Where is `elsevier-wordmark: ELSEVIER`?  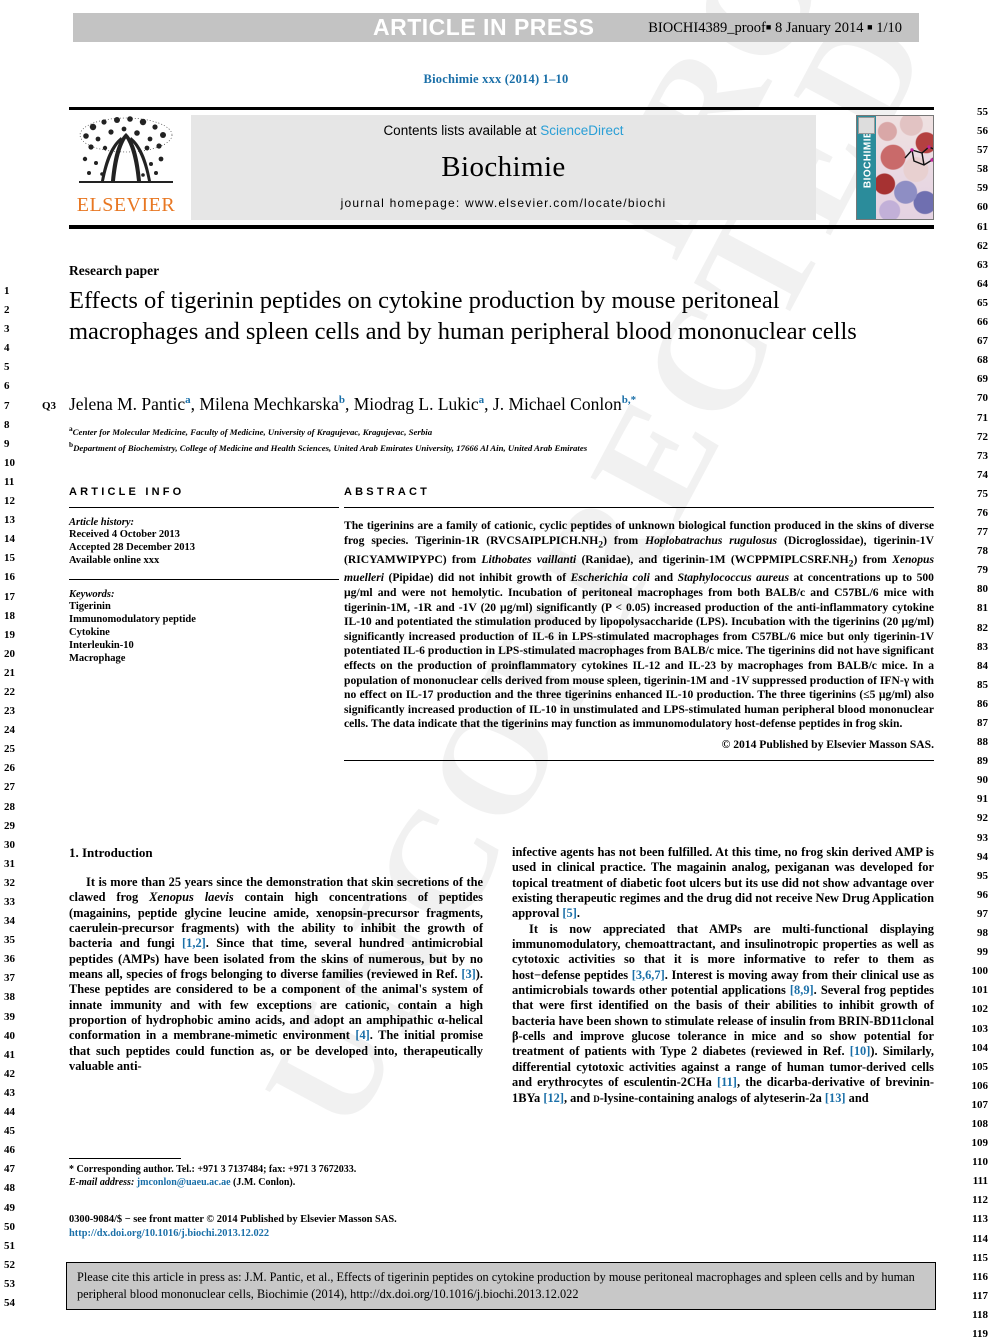 elsevier-wordmark: ELSEVIER is located at coordinates (126, 205).